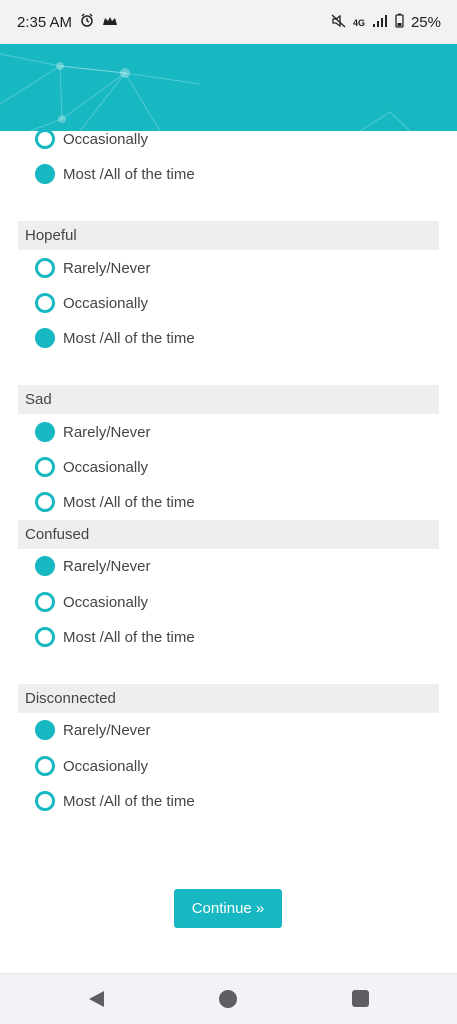 The image size is (457, 1024). I want to click on status-bar: 2:35 AM 4G 25%, so click(228, 22).